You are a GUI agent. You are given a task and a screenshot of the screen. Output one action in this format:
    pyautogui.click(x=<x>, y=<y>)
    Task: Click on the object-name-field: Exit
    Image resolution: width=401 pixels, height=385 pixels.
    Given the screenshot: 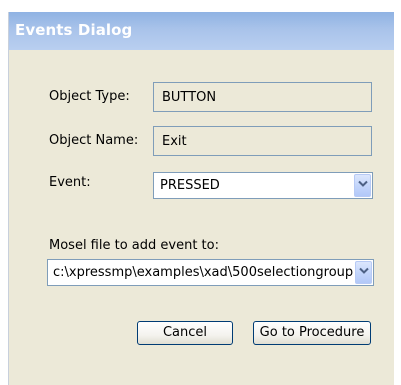 What is the action you would take?
    pyautogui.click(x=262, y=141)
    